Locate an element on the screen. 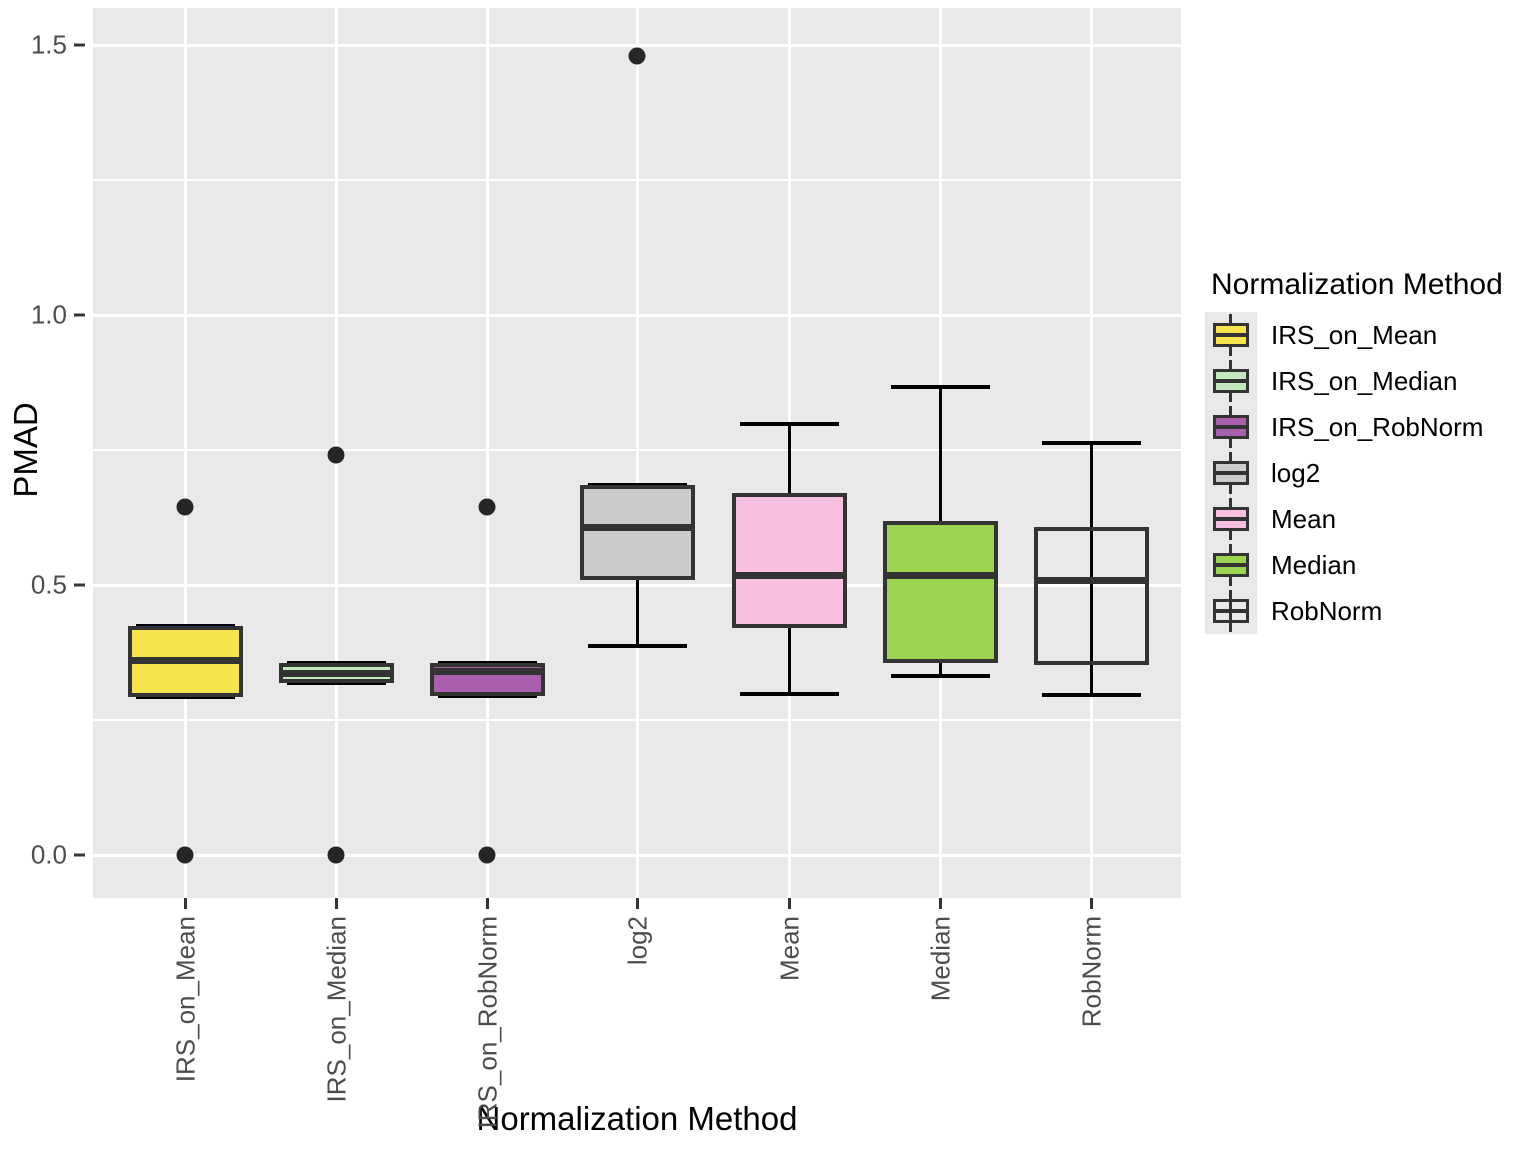  box-iqr is located at coordinates (1091, 596).